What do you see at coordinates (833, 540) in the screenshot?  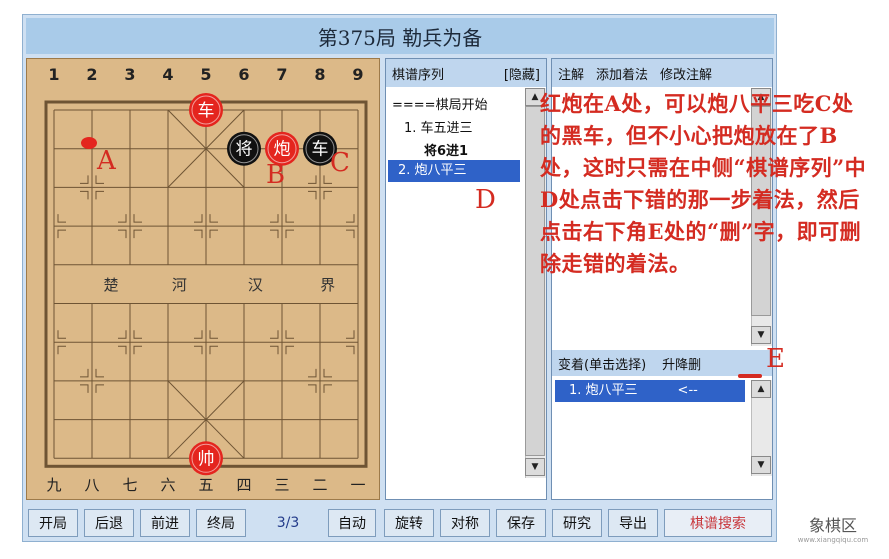 I see `watermark-url: www.xiangqiqu.com` at bounding box center [833, 540].